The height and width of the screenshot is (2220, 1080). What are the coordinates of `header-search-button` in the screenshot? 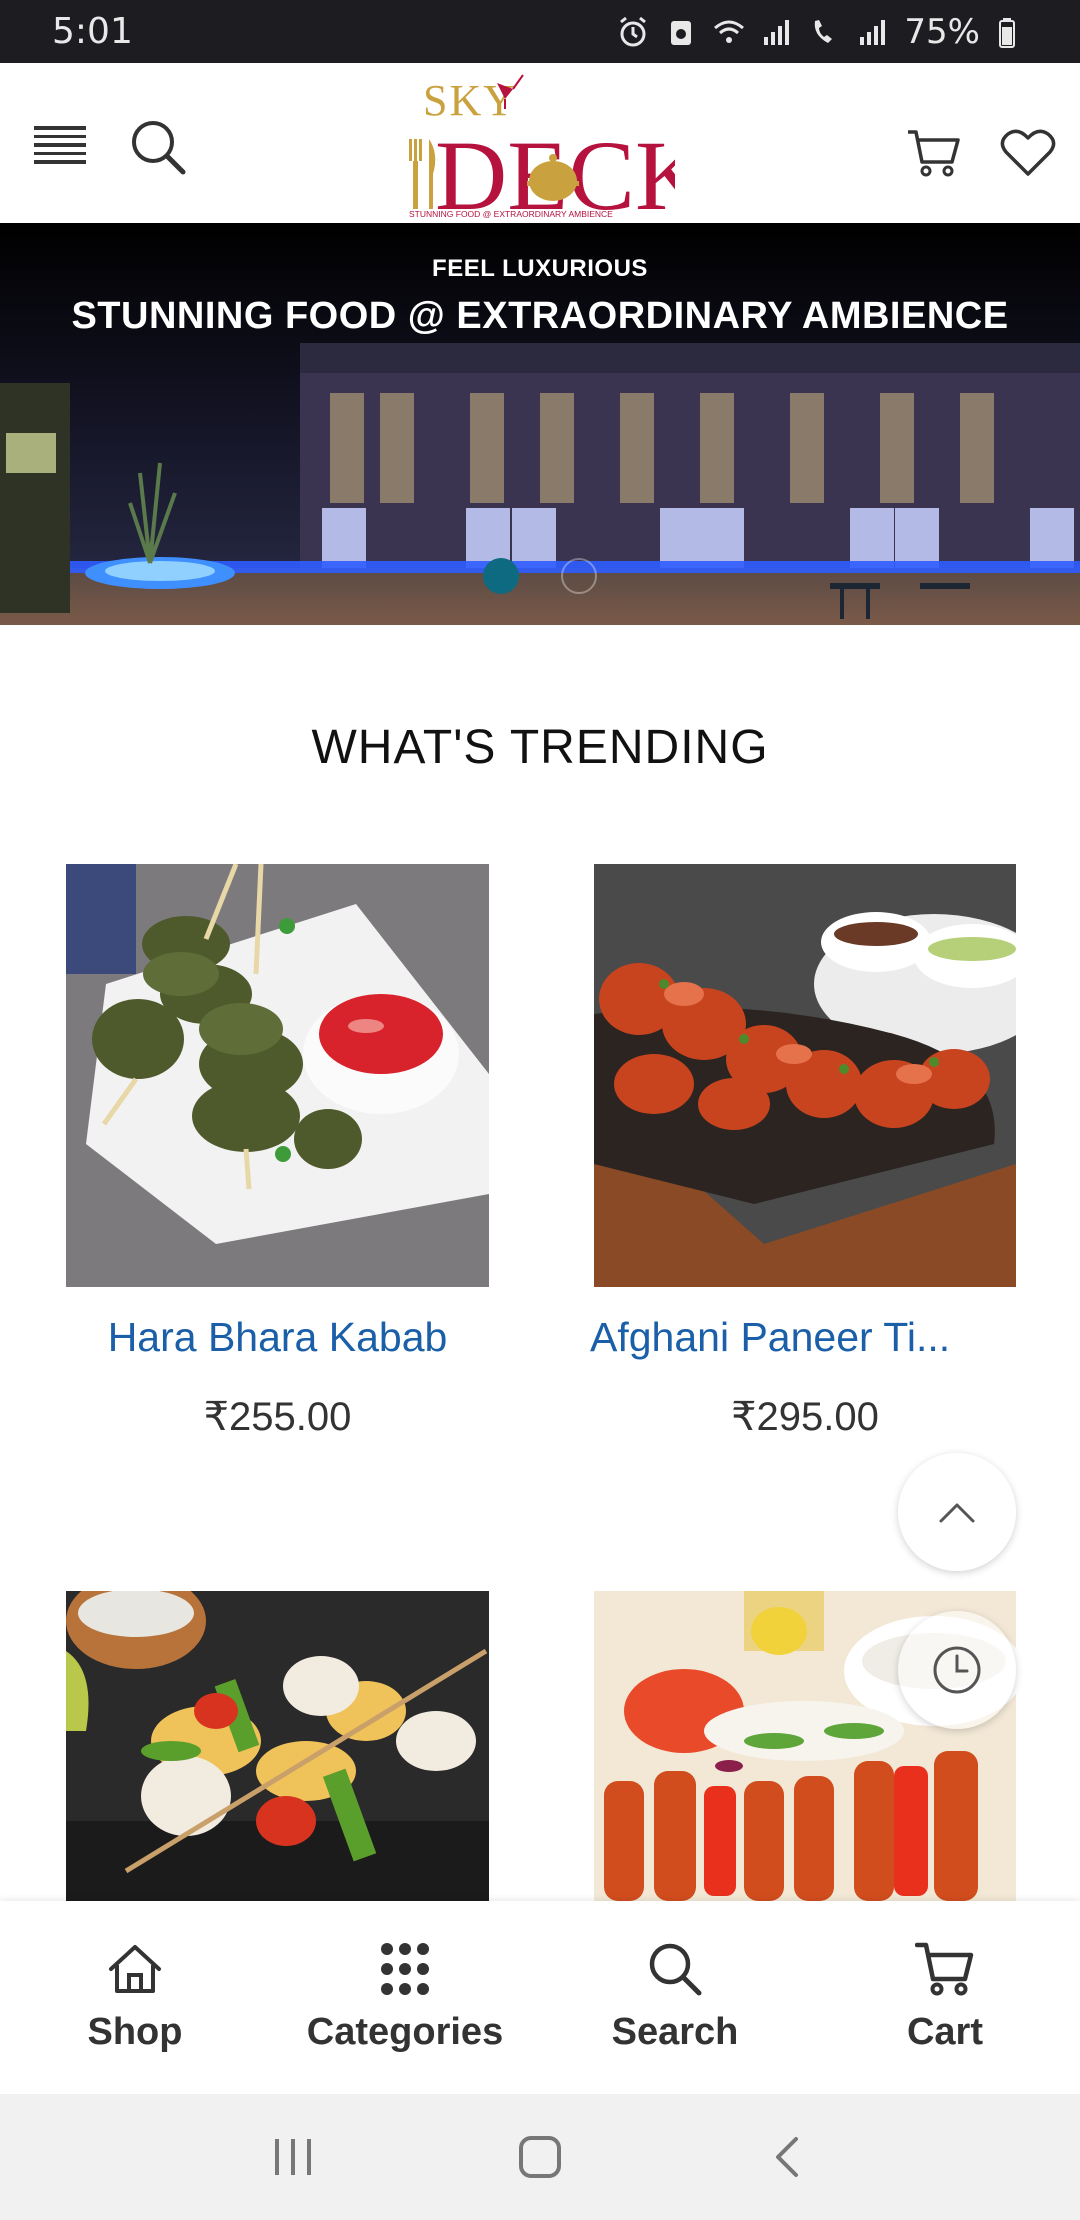 It's located at (158, 147).